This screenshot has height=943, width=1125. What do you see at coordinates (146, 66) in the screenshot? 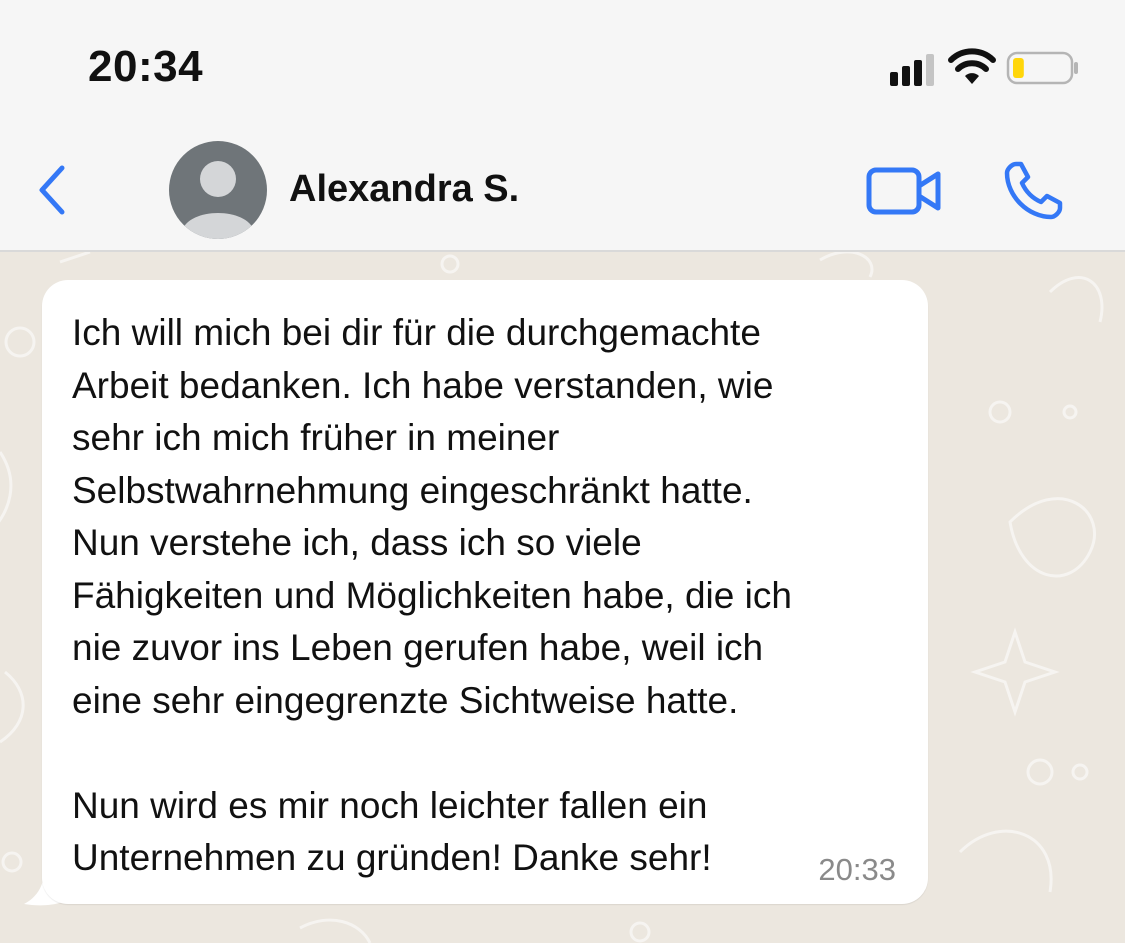
I see `status-time: 20:34` at bounding box center [146, 66].